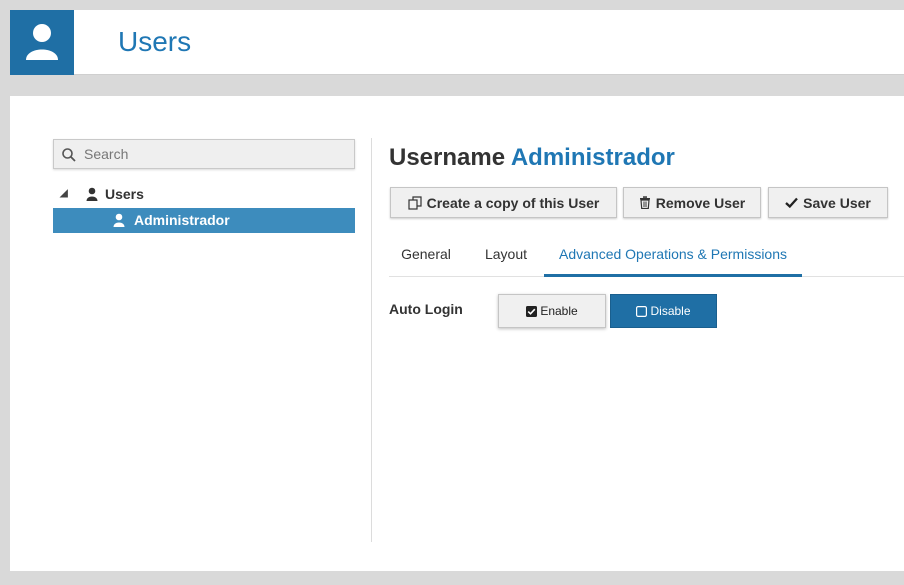 The height and width of the screenshot is (585, 904). I want to click on search-box, so click(204, 154).